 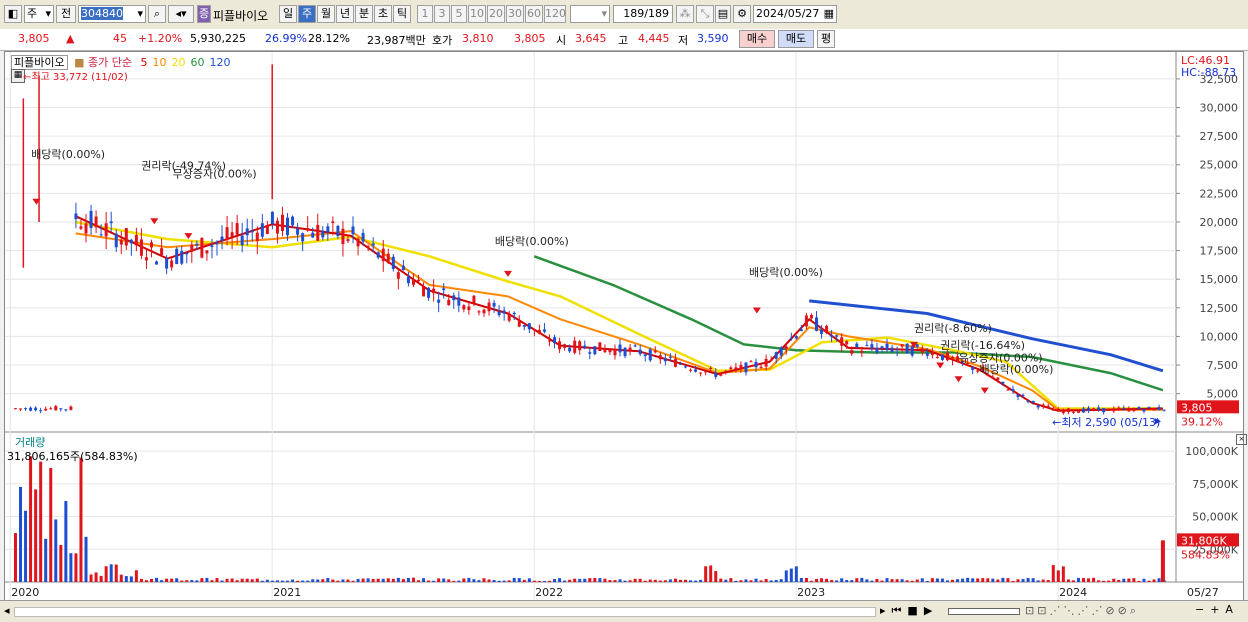 I want to click on interval-button: 1, so click(x=425, y=14).